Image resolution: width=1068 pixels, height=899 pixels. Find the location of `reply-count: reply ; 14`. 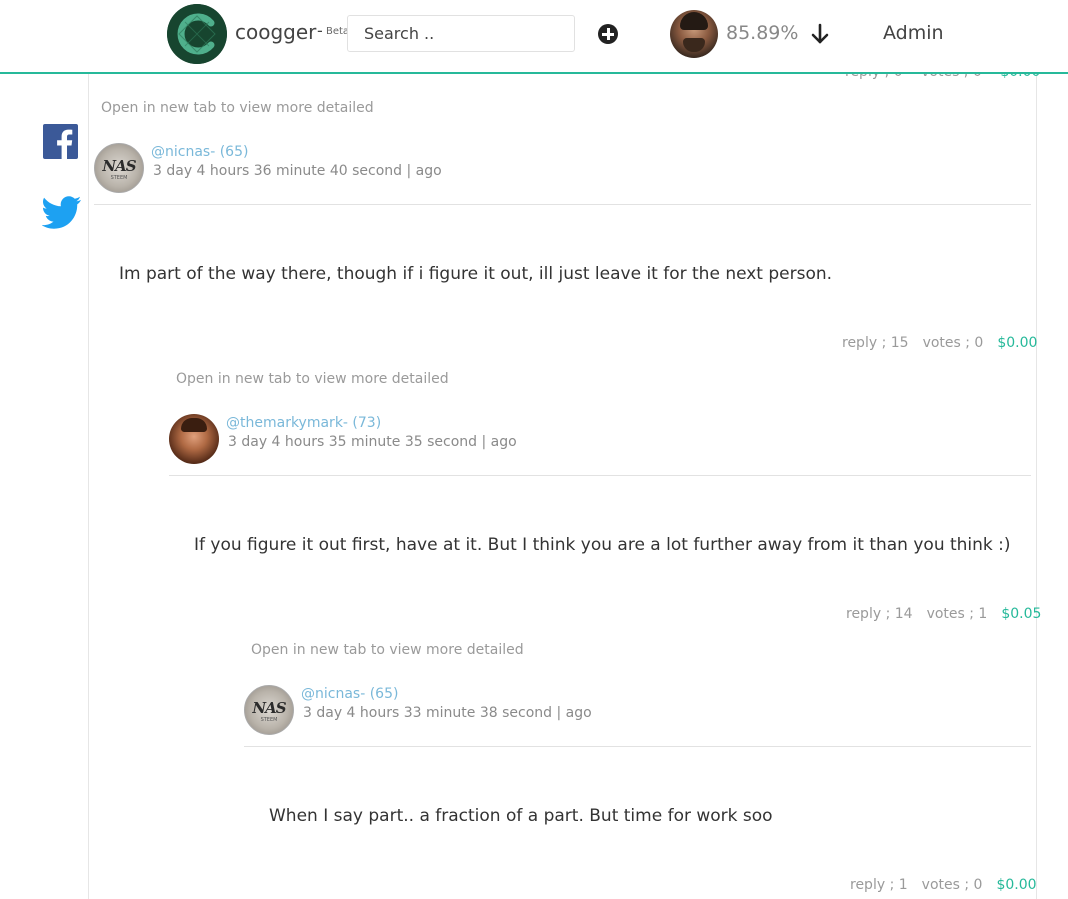

reply-count: reply ; 14 is located at coordinates (879, 614).